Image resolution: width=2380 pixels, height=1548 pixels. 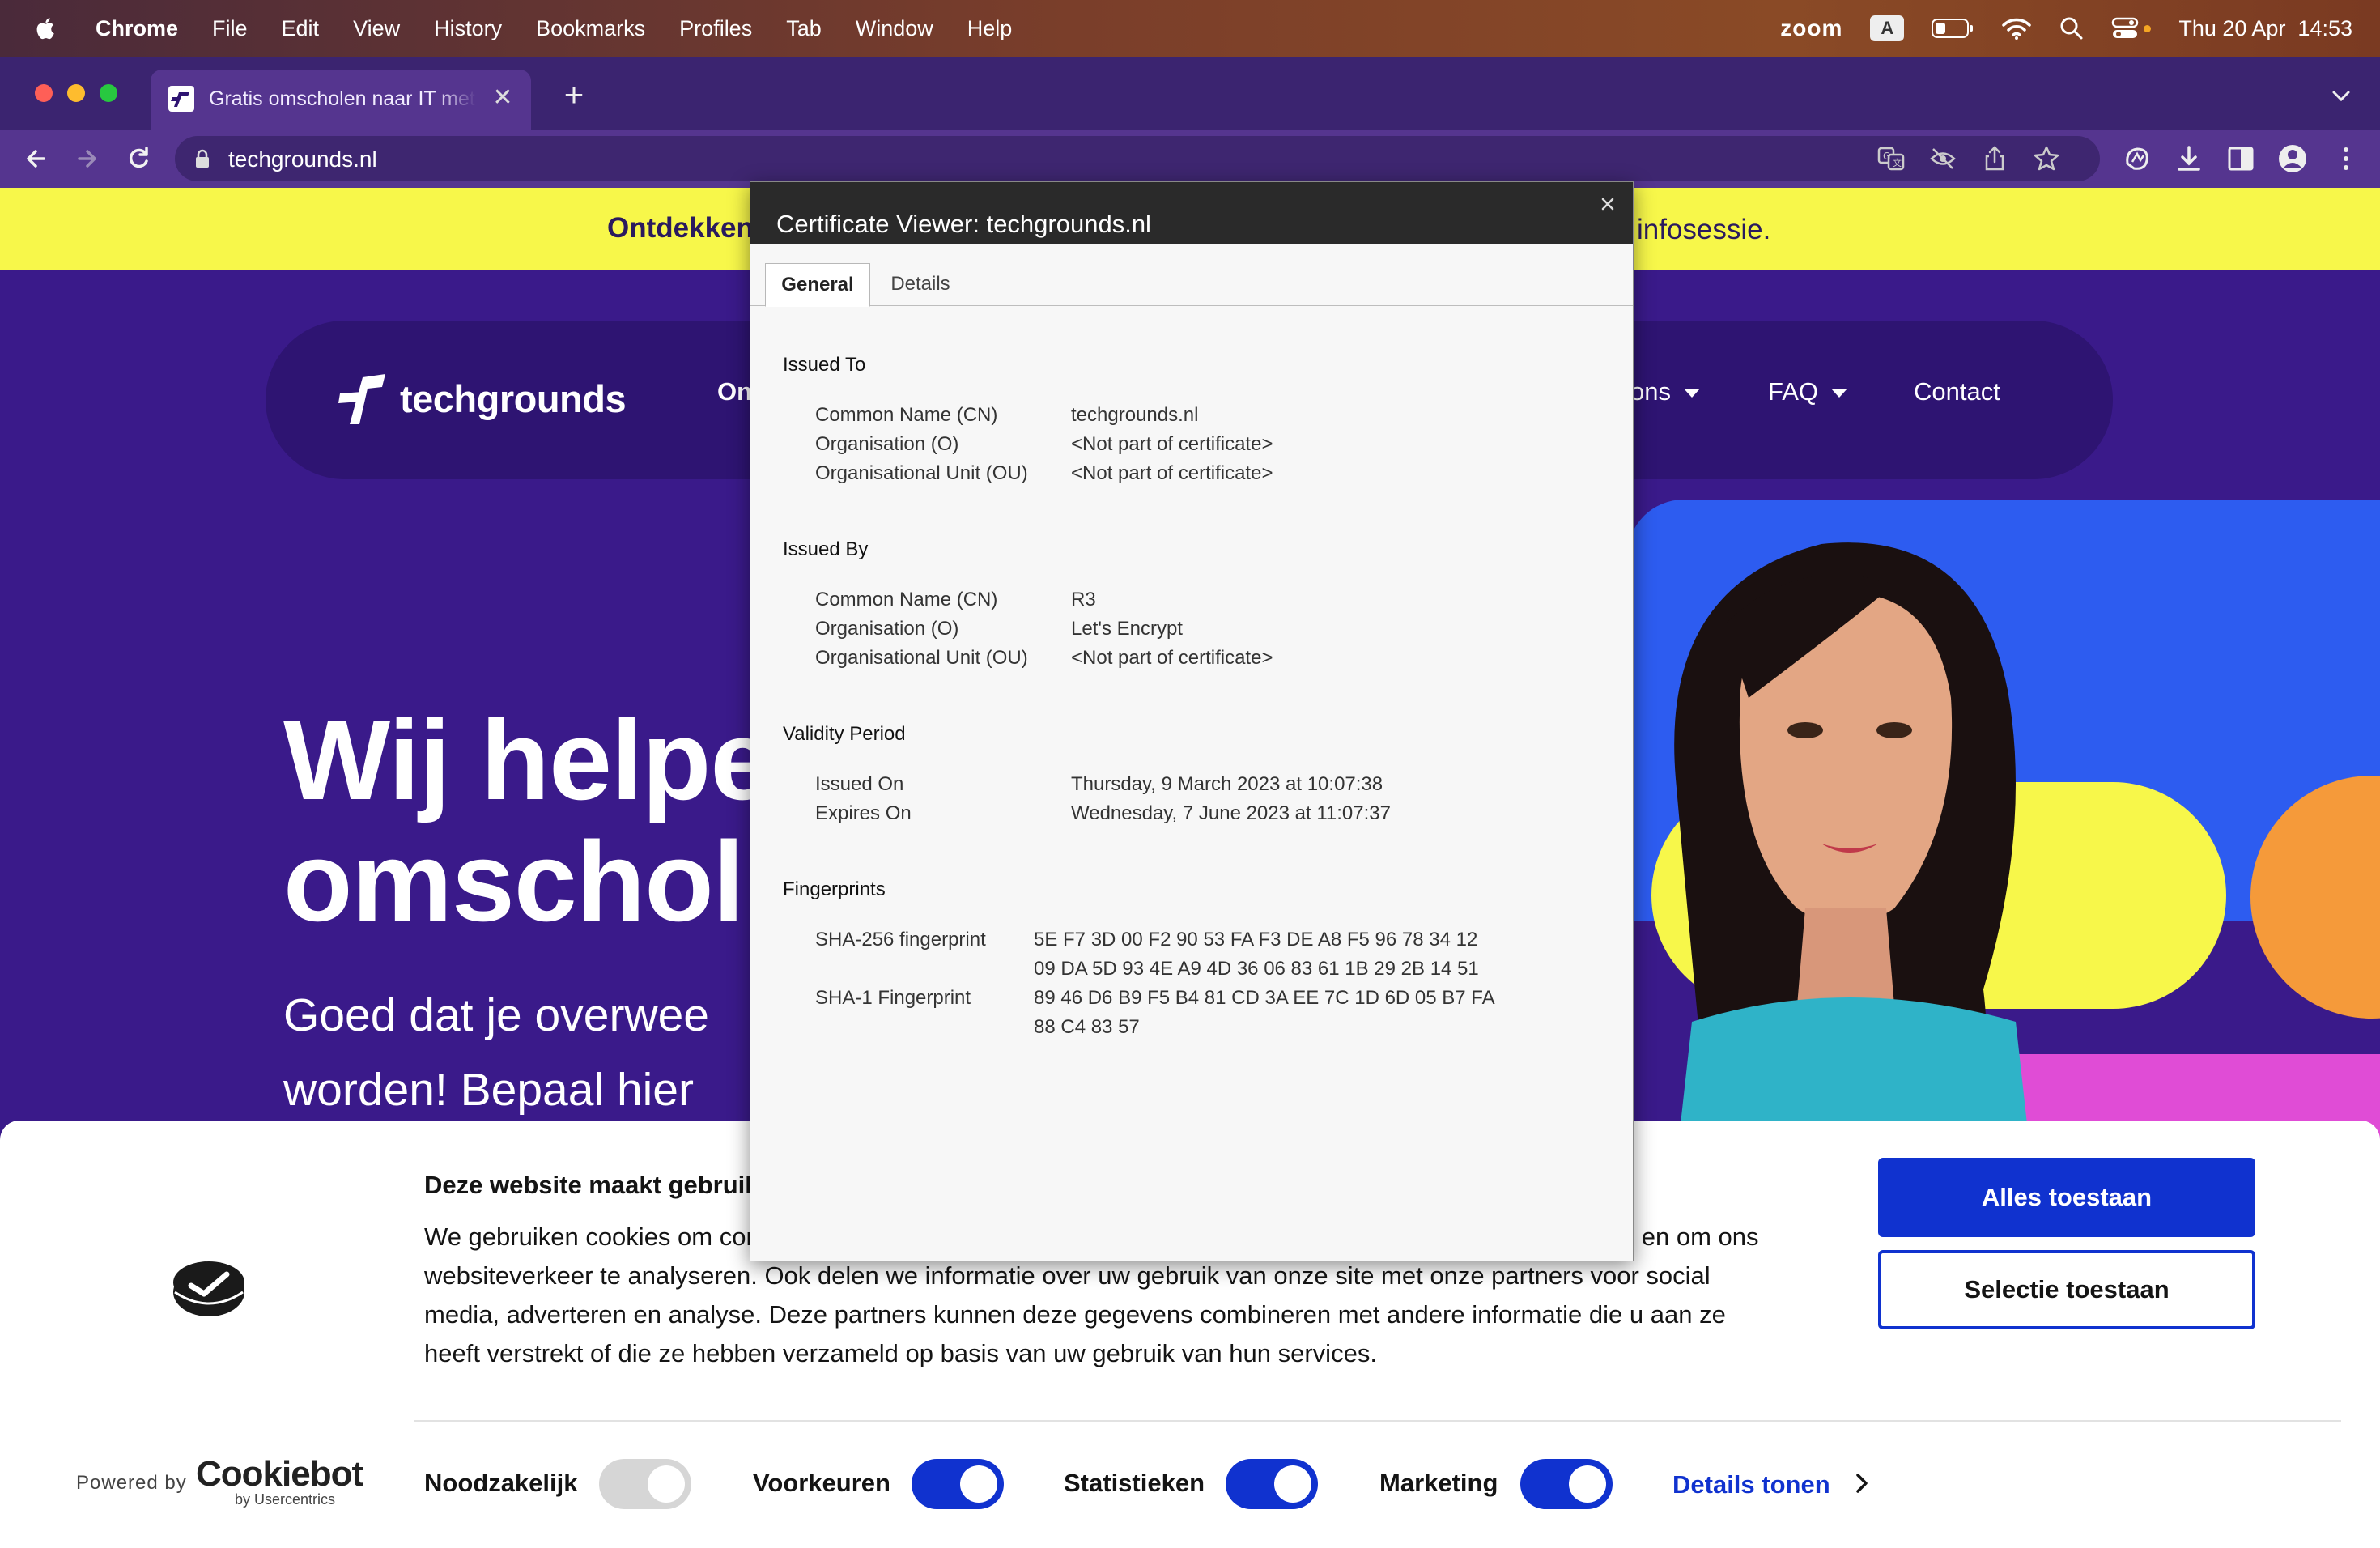 I want to click on window-close-button, so click(x=44, y=93).